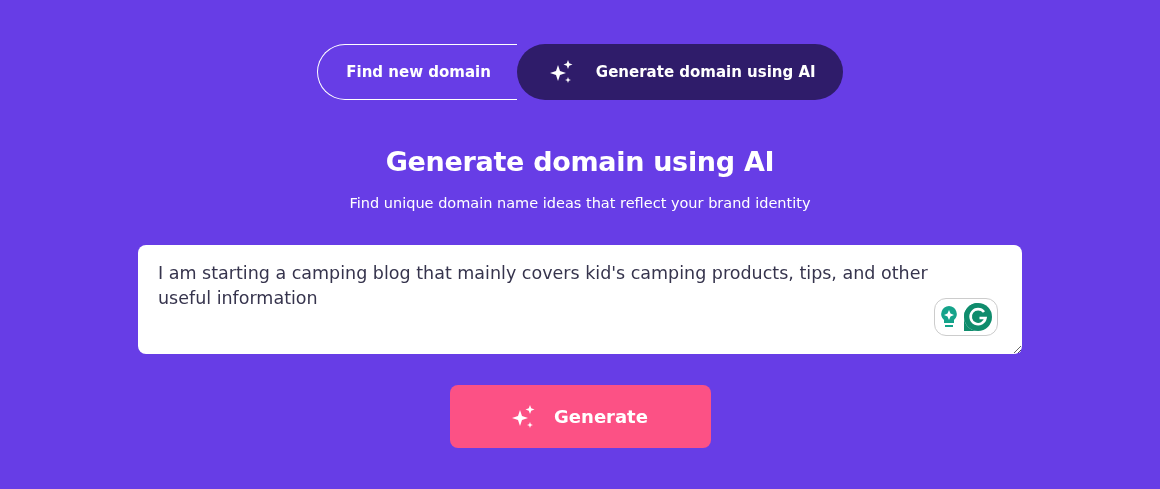 The width and height of the screenshot is (1160, 489). What do you see at coordinates (949, 317) in the screenshot?
I see `lightbulb-icon` at bounding box center [949, 317].